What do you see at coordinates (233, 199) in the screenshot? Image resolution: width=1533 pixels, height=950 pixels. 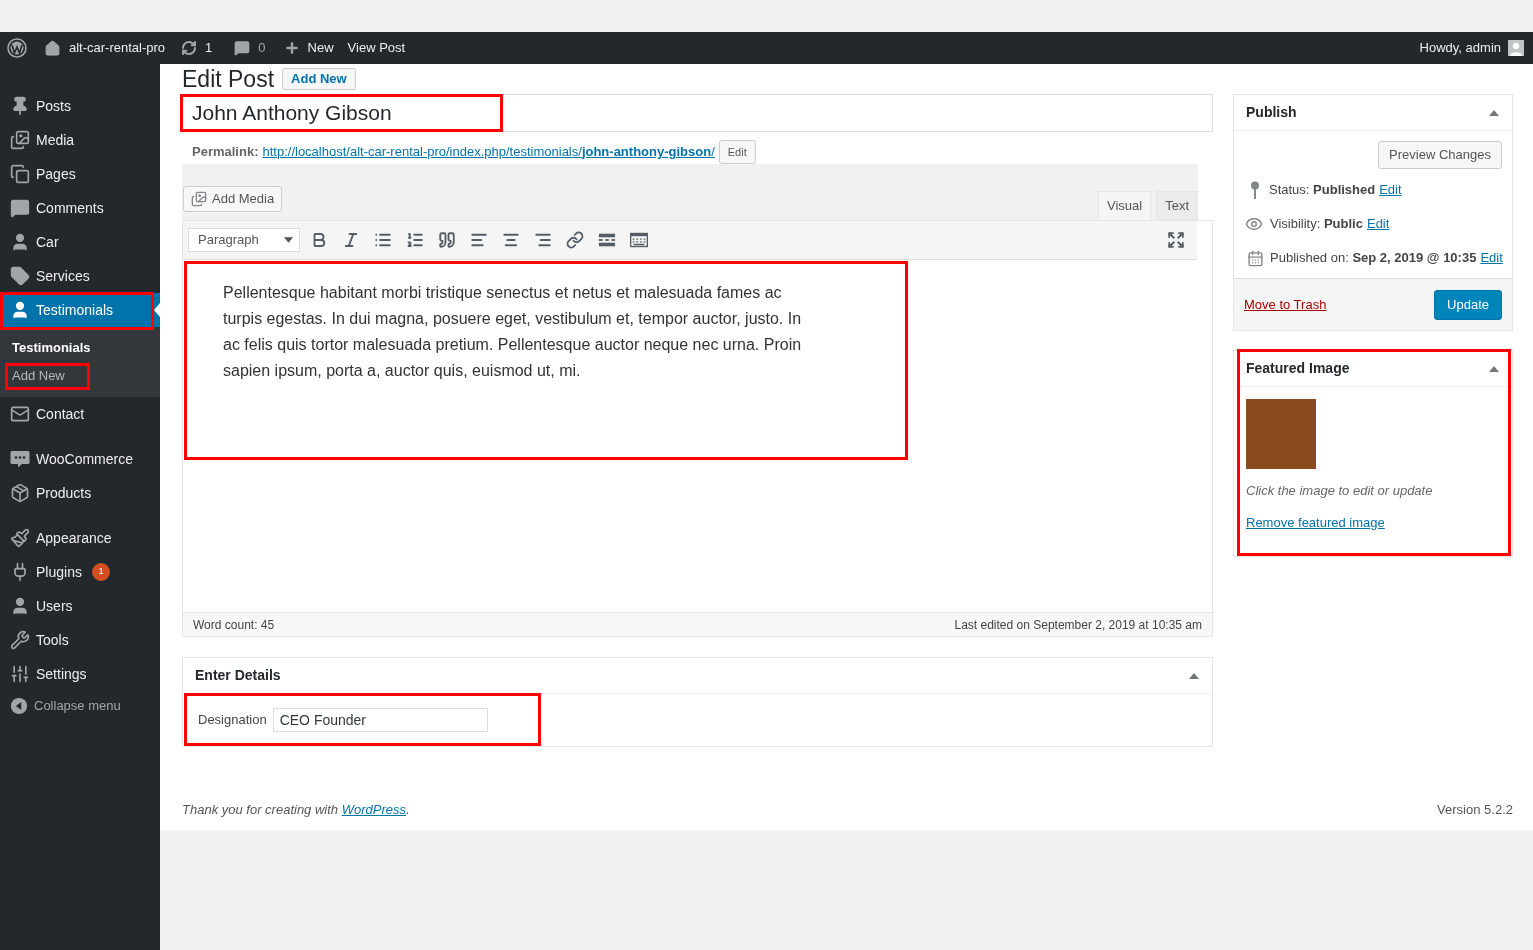 I see `add-media-button: Add Media` at bounding box center [233, 199].